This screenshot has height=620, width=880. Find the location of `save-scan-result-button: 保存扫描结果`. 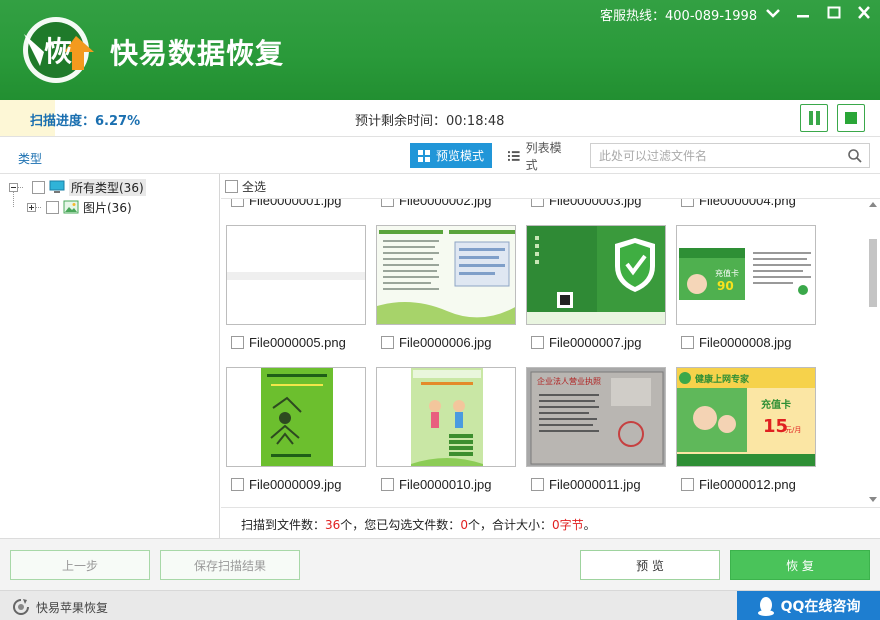

save-scan-result-button: 保存扫描结果 is located at coordinates (230, 565).